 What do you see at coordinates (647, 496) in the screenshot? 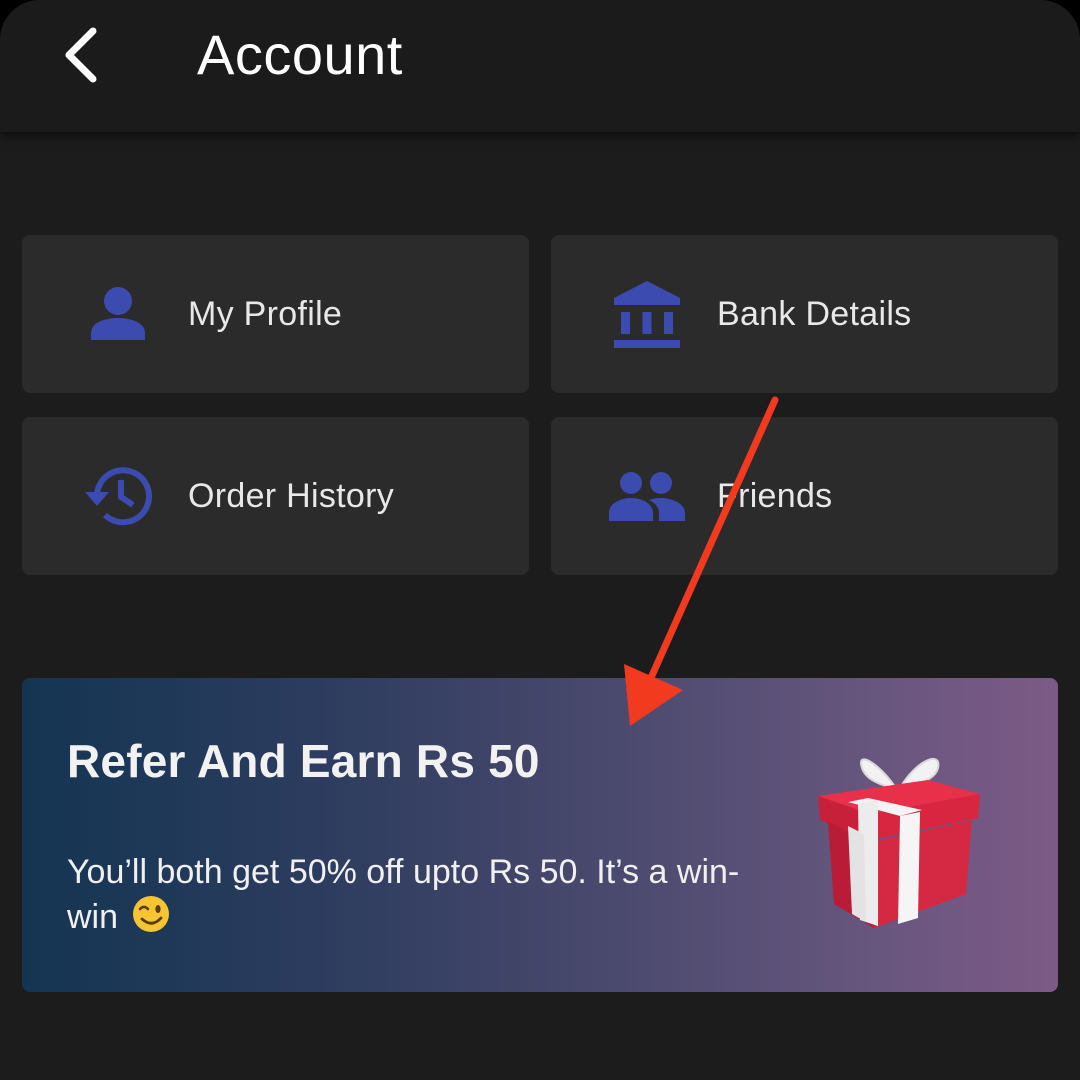
I see `people-icon` at bounding box center [647, 496].